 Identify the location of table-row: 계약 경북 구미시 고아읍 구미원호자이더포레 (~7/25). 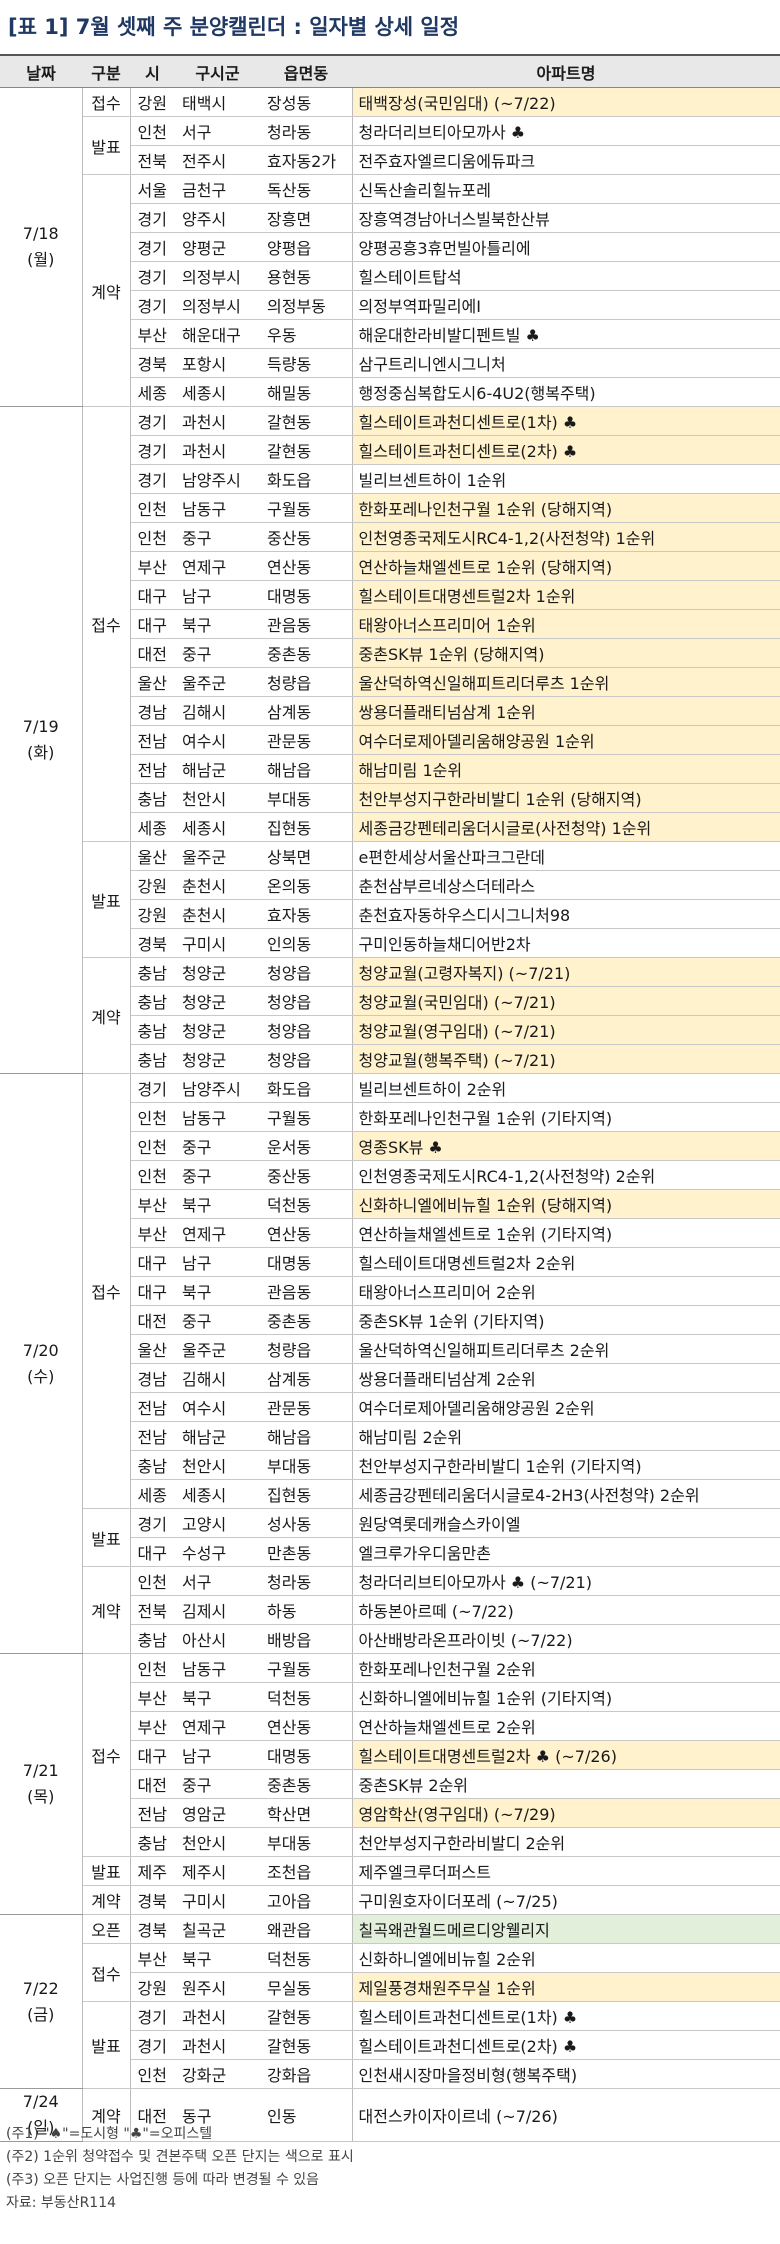
(390, 1900).